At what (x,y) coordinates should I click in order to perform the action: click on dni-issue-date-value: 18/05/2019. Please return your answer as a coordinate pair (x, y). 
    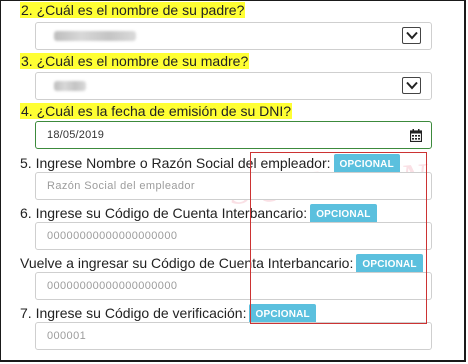
    Looking at the image, I should click on (76, 135).